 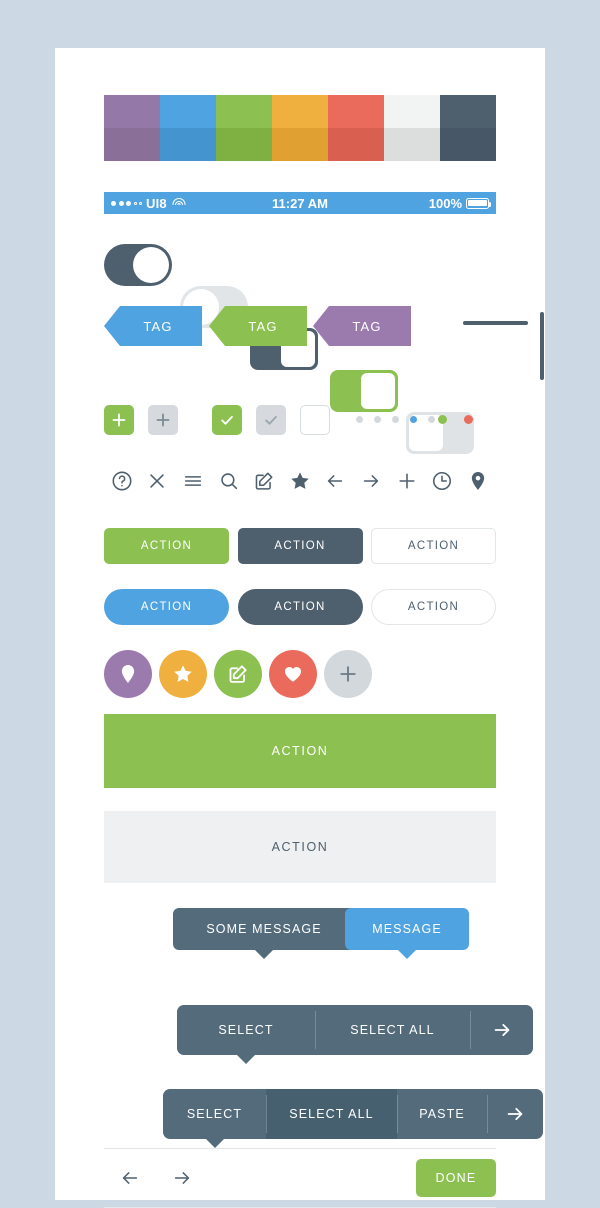 I want to click on location-icon, so click(x=478, y=481).